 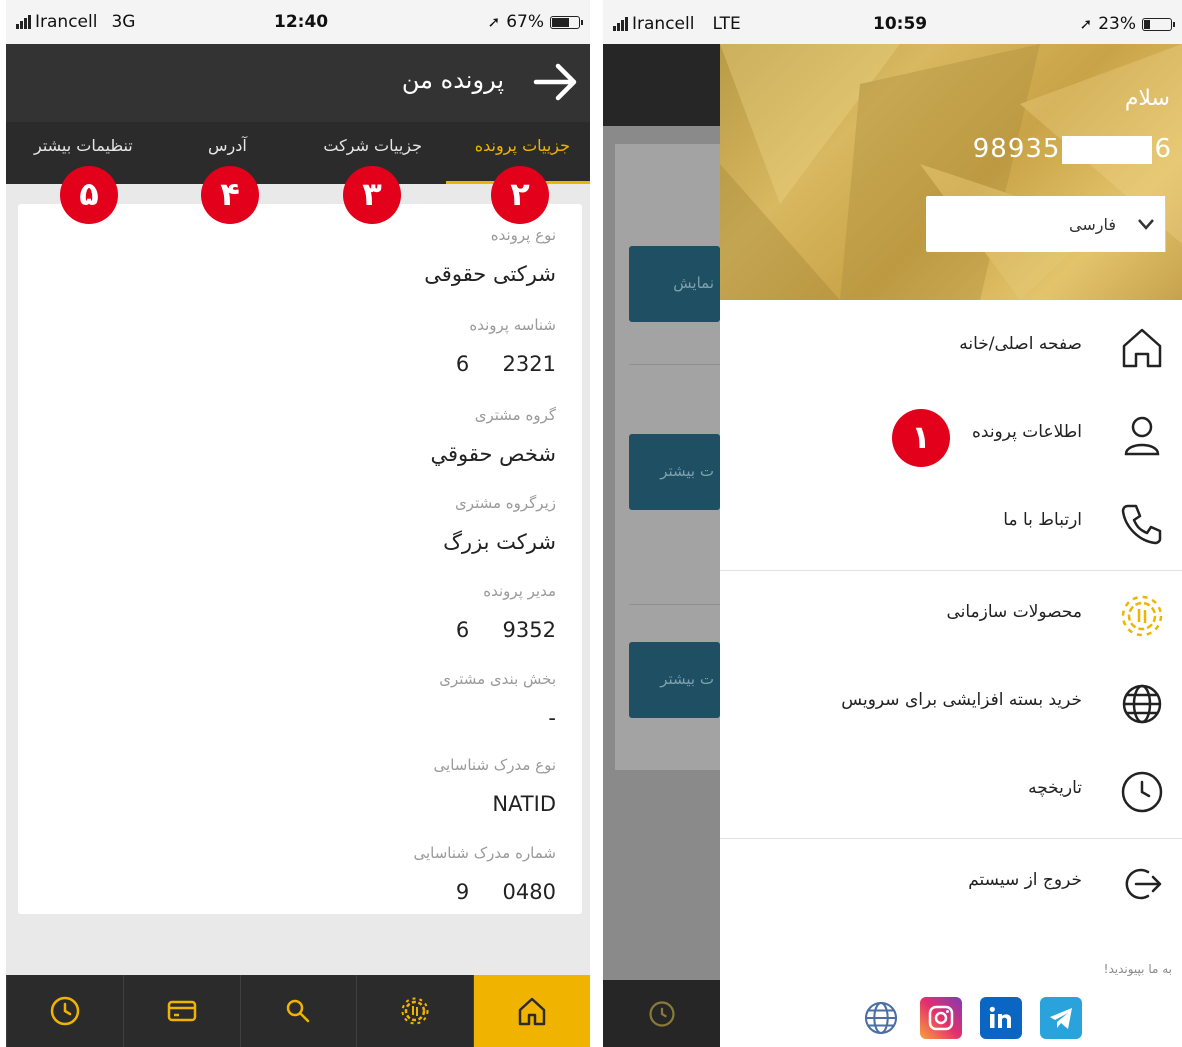 I want to click on menu-item-buy-addon: خرید بسته افزایشی برای سرویس, so click(x=951, y=704).